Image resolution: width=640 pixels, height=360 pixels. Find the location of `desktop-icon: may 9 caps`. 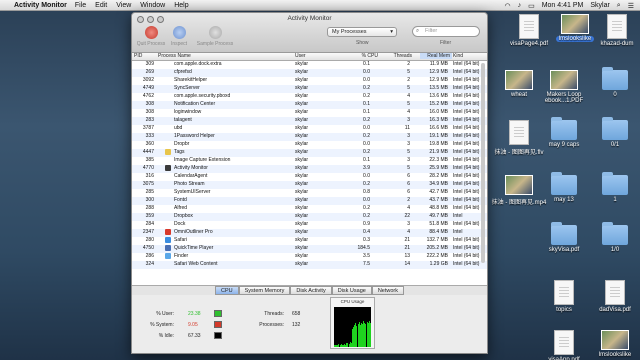

desktop-icon: may 9 caps is located at coordinates (564, 132).